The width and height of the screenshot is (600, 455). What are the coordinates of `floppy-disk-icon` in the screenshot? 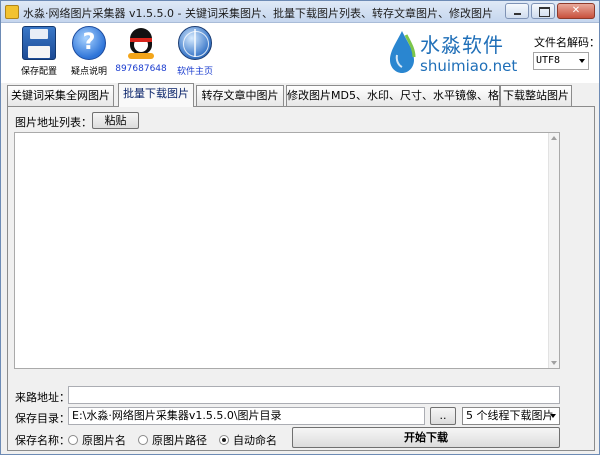 It's located at (39, 43).